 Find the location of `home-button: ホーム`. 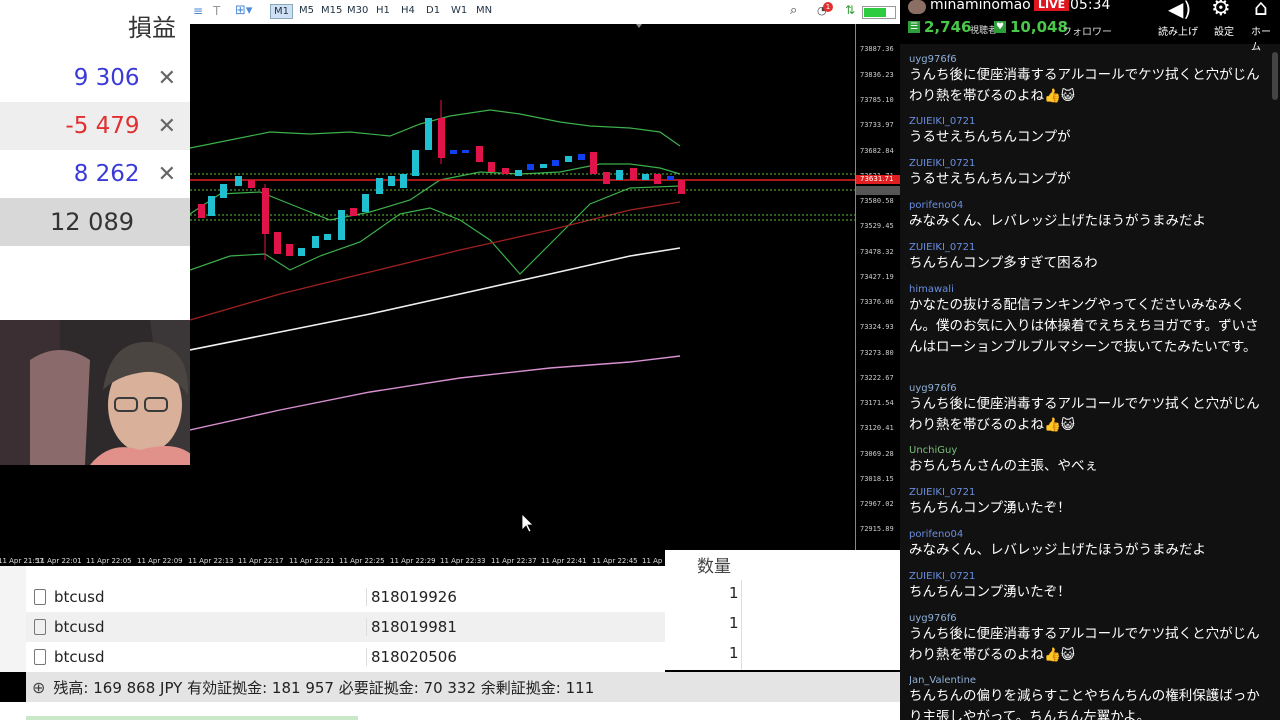

home-button: ホーム is located at coordinates (1265, 38).